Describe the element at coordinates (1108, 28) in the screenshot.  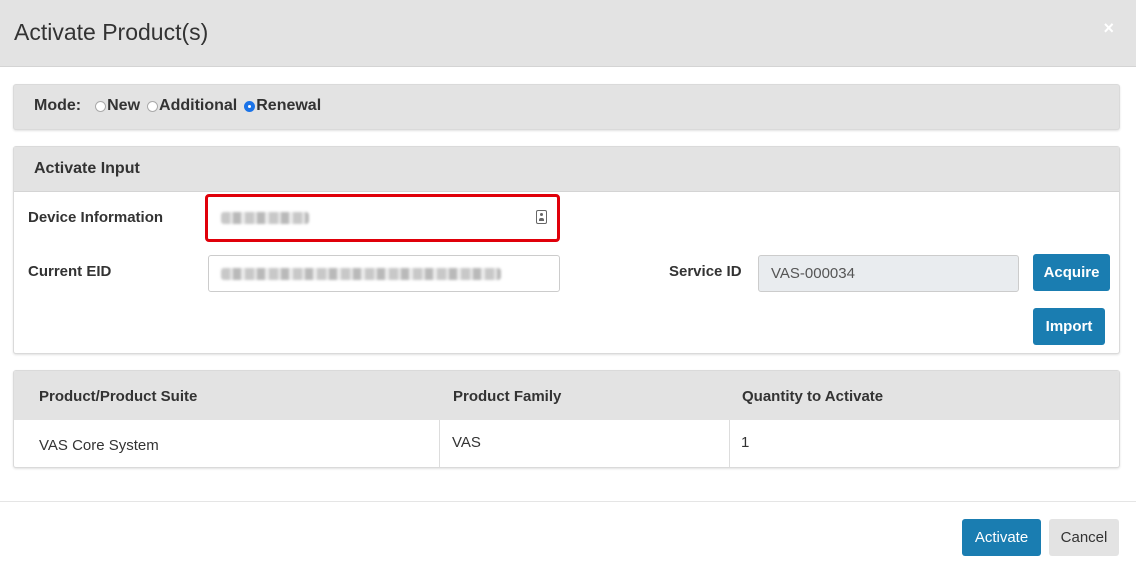
I see `close-icon: ×` at that location.